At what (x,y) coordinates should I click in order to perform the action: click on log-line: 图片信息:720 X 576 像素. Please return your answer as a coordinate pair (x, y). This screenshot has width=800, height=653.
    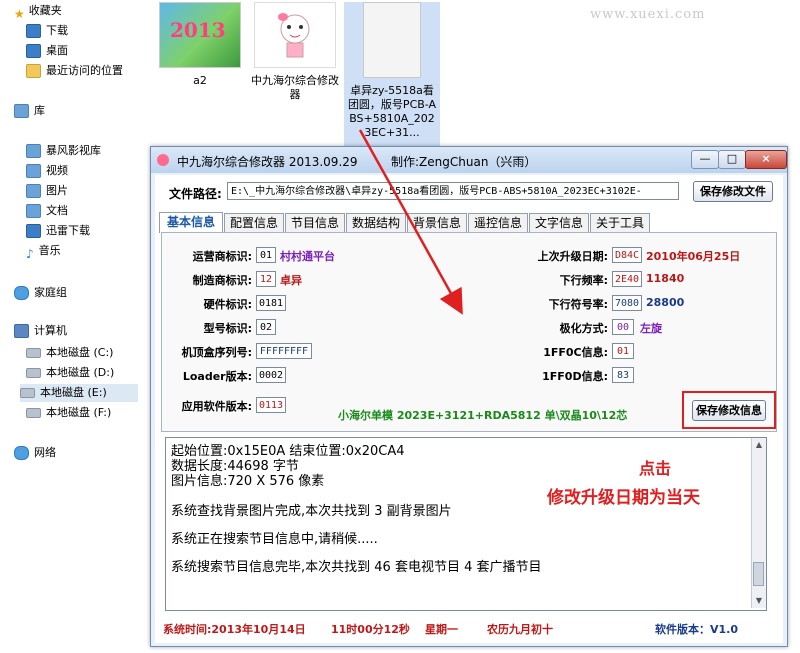
    Looking at the image, I should click on (248, 481).